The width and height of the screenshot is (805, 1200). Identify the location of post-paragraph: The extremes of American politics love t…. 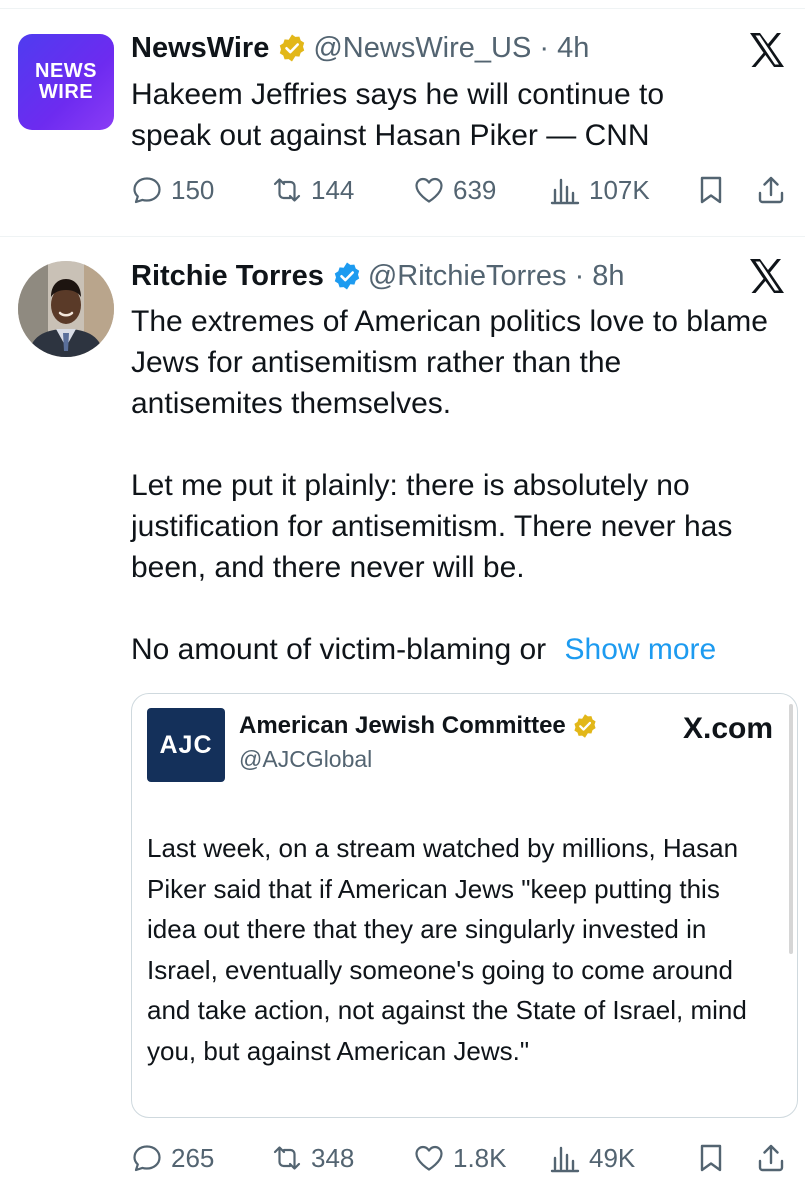
(449, 362).